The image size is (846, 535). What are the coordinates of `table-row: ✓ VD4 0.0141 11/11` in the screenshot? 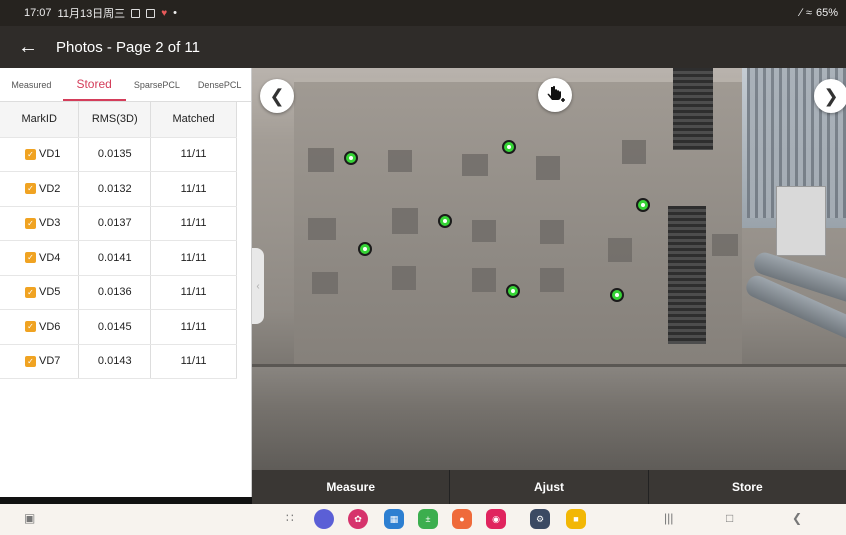 It's located at (118, 258).